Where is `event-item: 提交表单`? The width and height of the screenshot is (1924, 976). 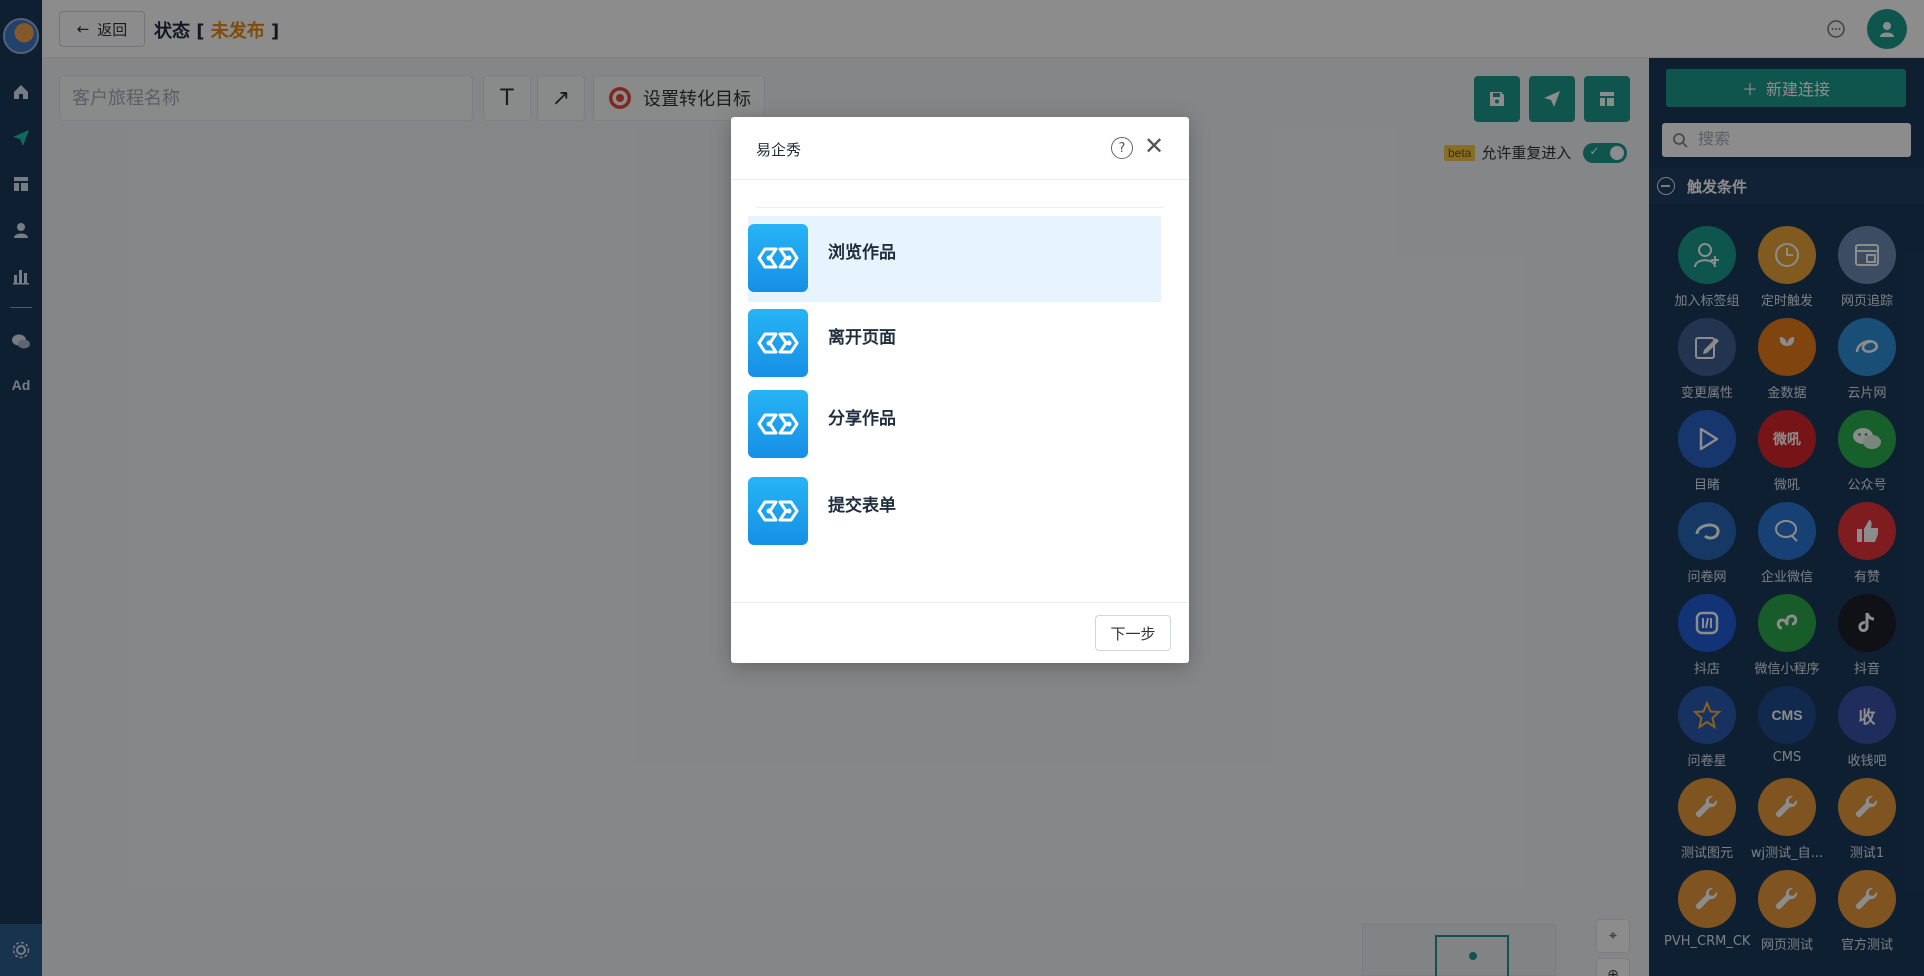 event-item: 提交表单 is located at coordinates (954, 512).